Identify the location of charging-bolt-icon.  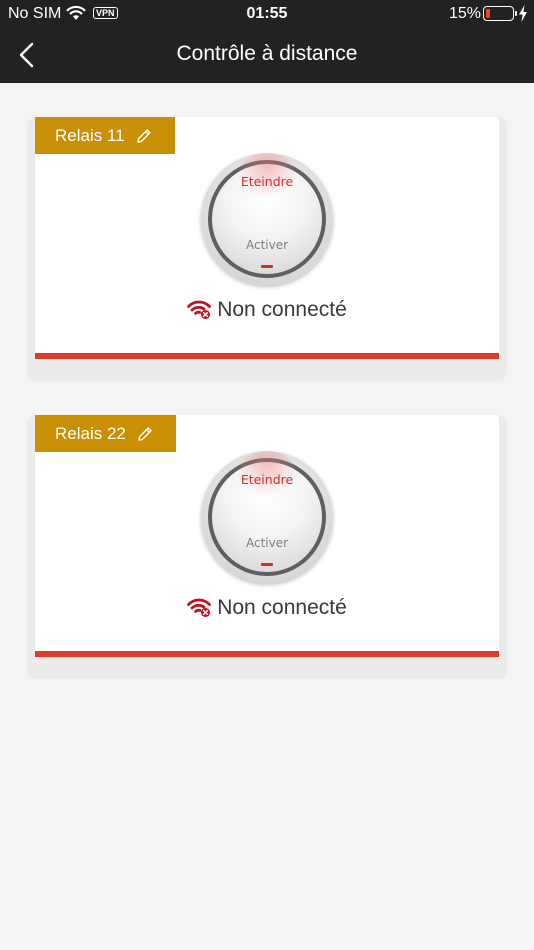
(523, 13).